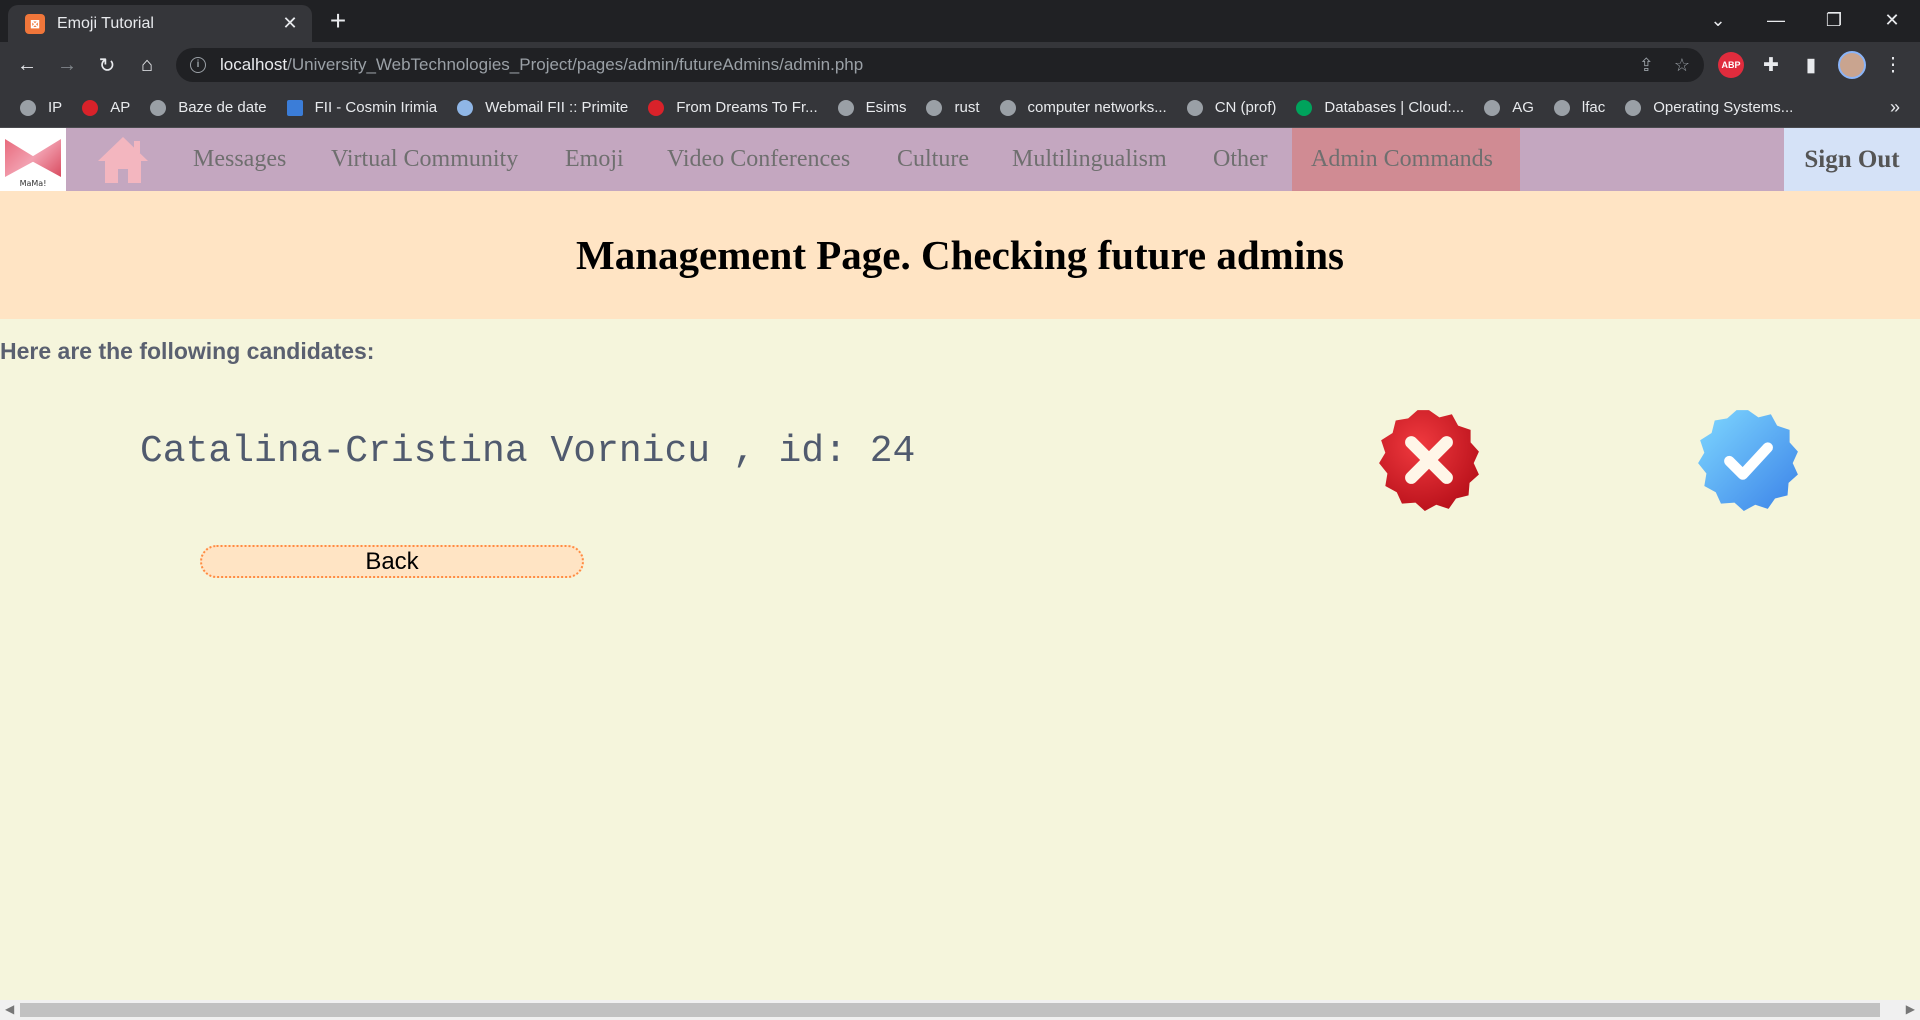  What do you see at coordinates (424, 159) in the screenshot?
I see `nav-link-virtual-community: Virtual Community` at bounding box center [424, 159].